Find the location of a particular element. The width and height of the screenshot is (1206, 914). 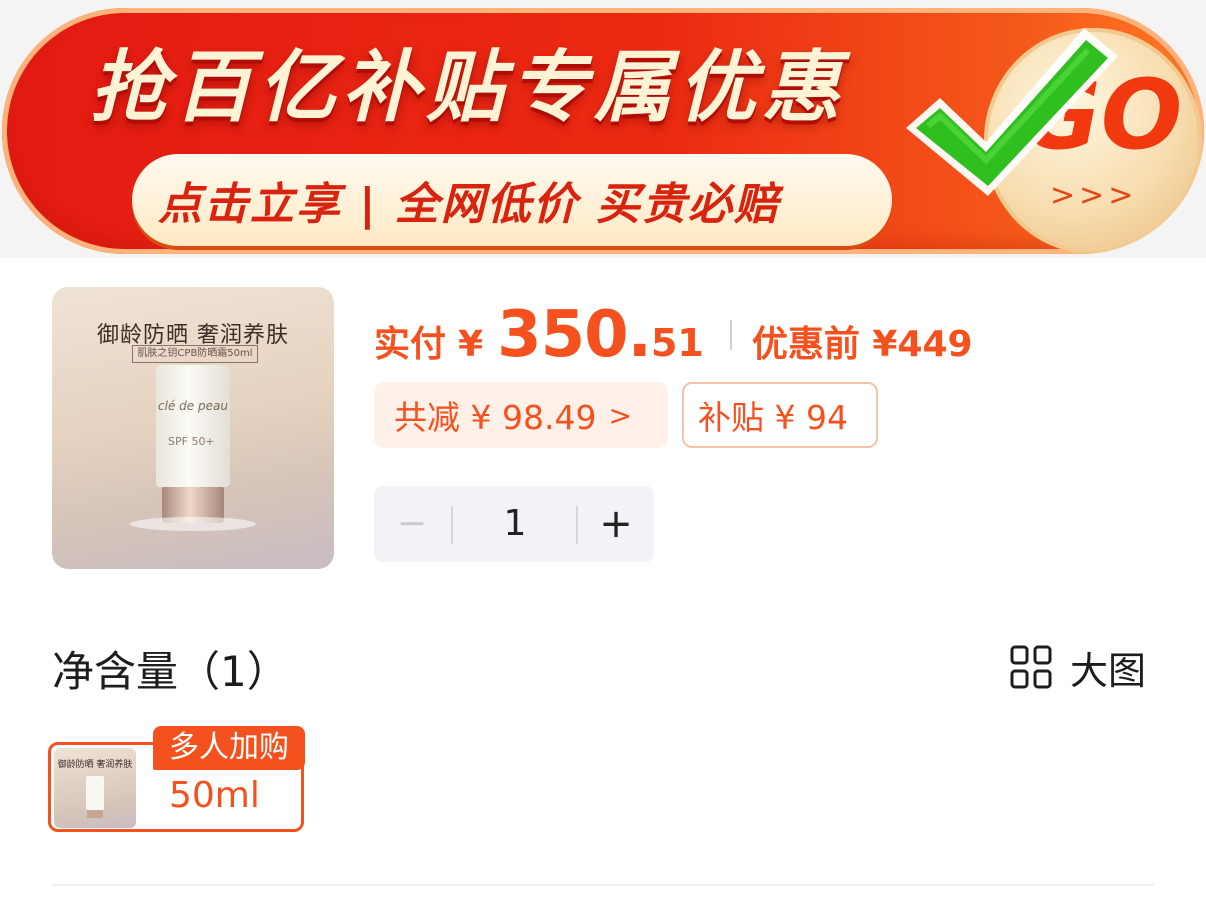

quantity-stepper: − 1 + is located at coordinates (514, 524).